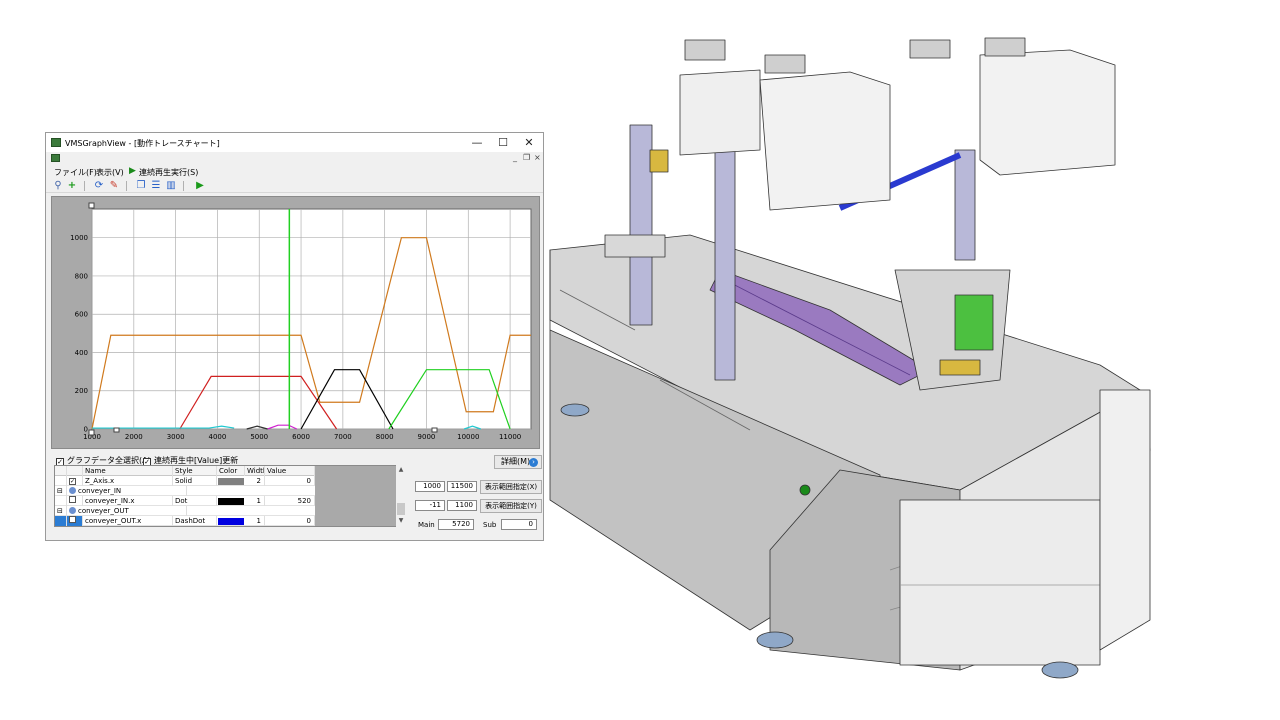 The width and height of the screenshot is (1280, 720). What do you see at coordinates (116, 430) in the screenshot?
I see `range-handle` at bounding box center [116, 430].